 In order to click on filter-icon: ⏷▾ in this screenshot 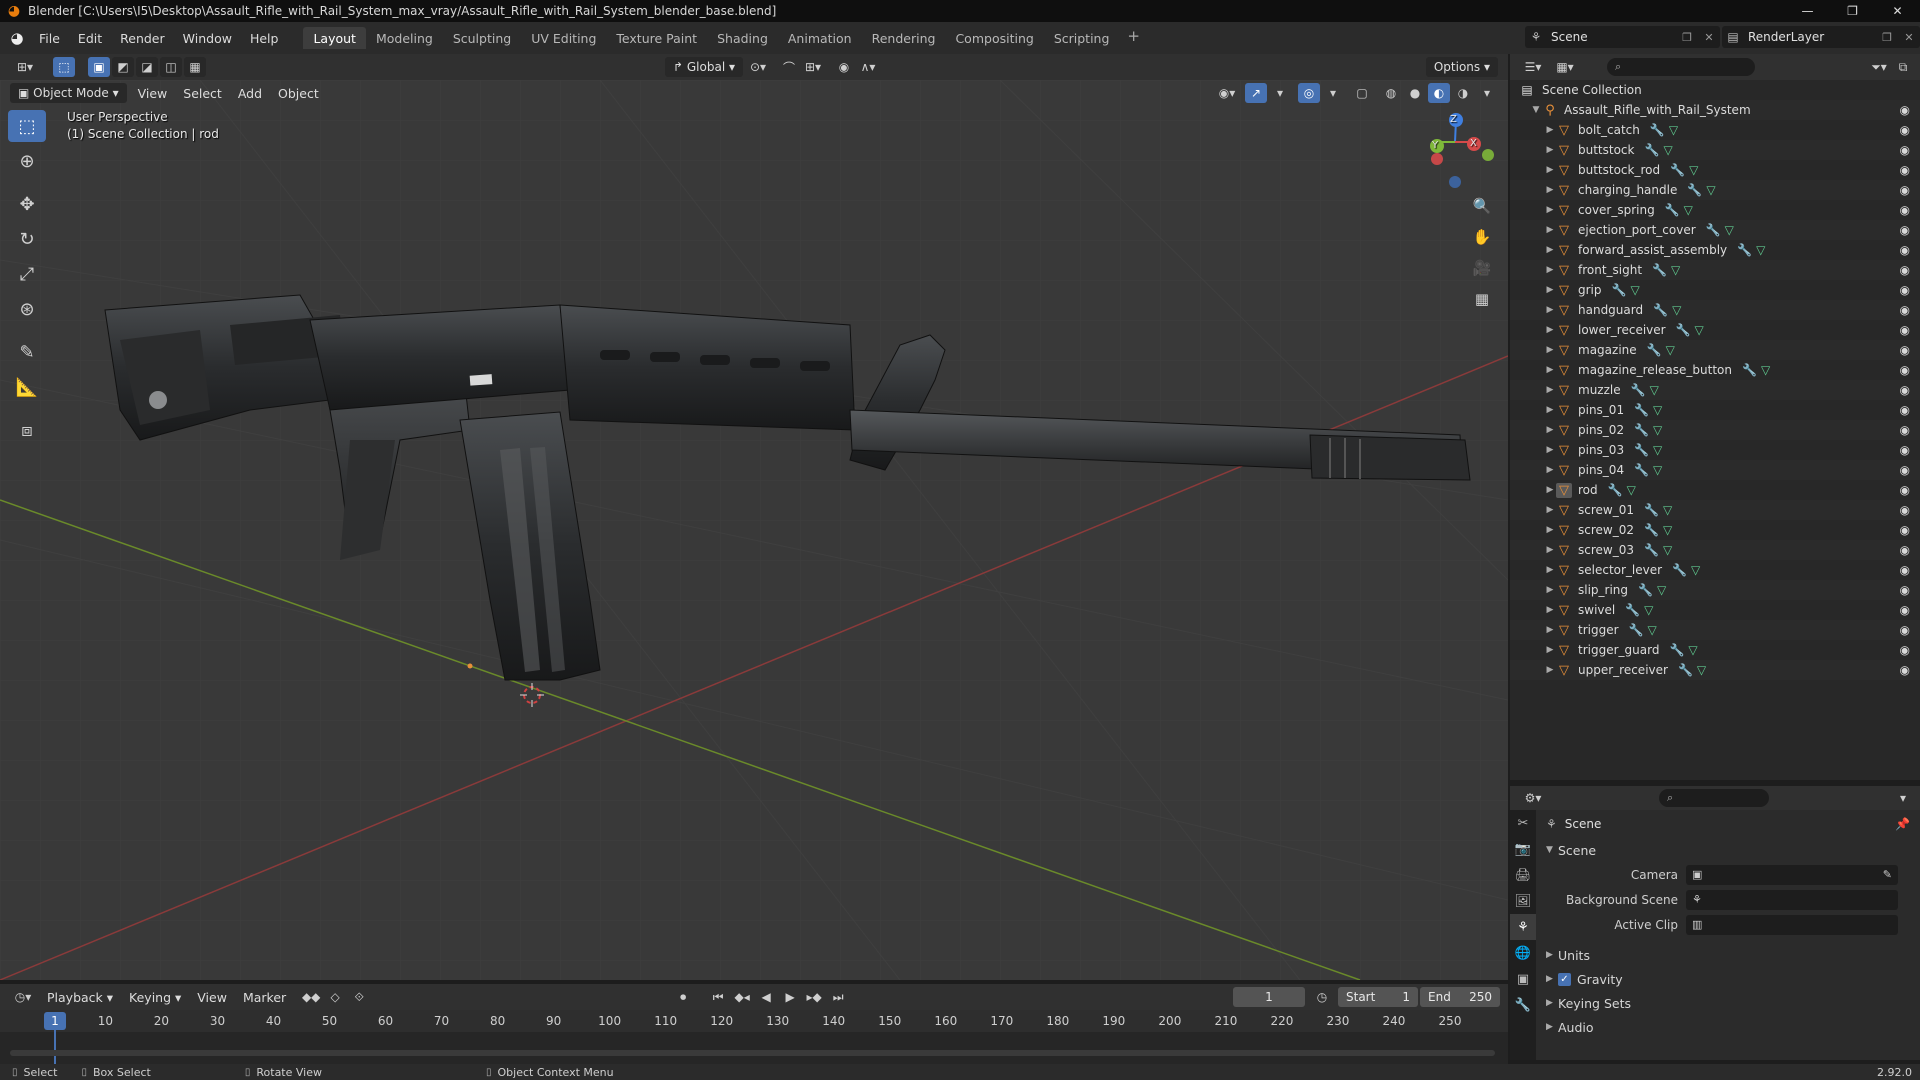, I will do `click(1879, 67)`.